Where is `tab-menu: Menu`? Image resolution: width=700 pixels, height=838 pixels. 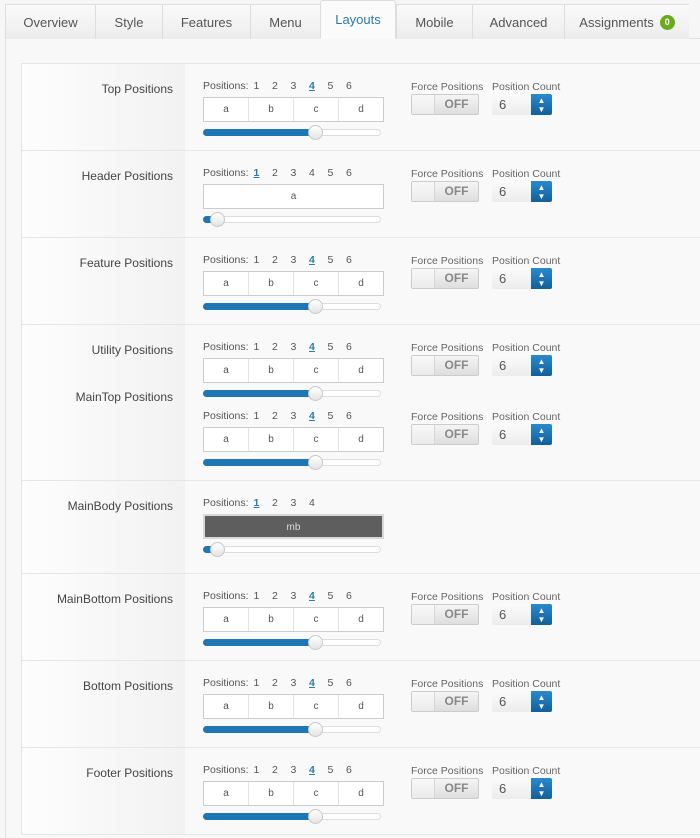
tab-menu: Menu is located at coordinates (285, 21).